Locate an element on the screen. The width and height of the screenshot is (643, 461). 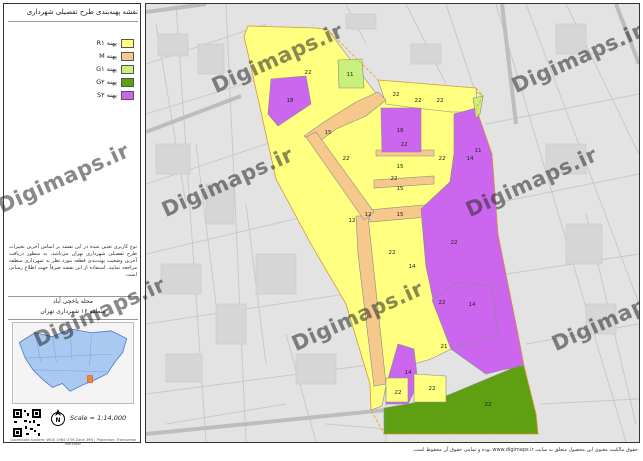
legend-title: نقشه پهنه‌بندی طرح تفصیلی شهرداری is located at coordinates (73, 15).